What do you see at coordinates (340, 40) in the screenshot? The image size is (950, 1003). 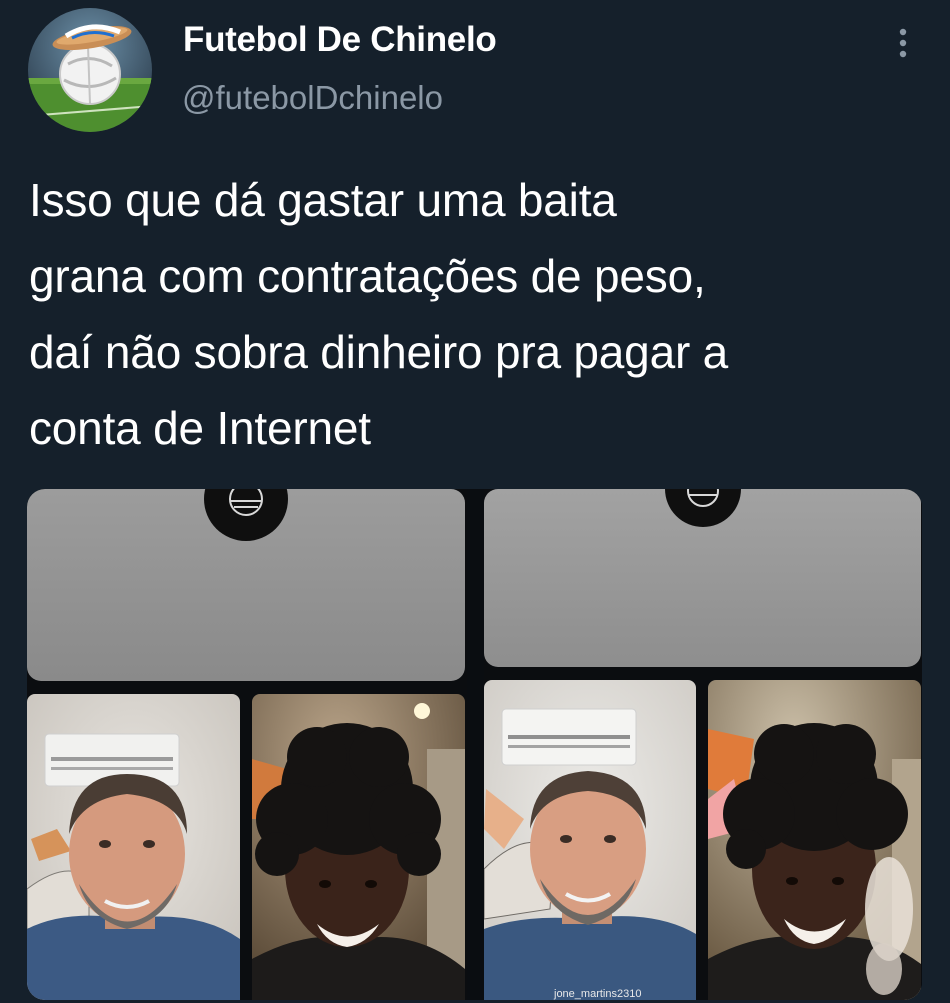 I see `author-display-name: Futebol De Chinelo` at bounding box center [340, 40].